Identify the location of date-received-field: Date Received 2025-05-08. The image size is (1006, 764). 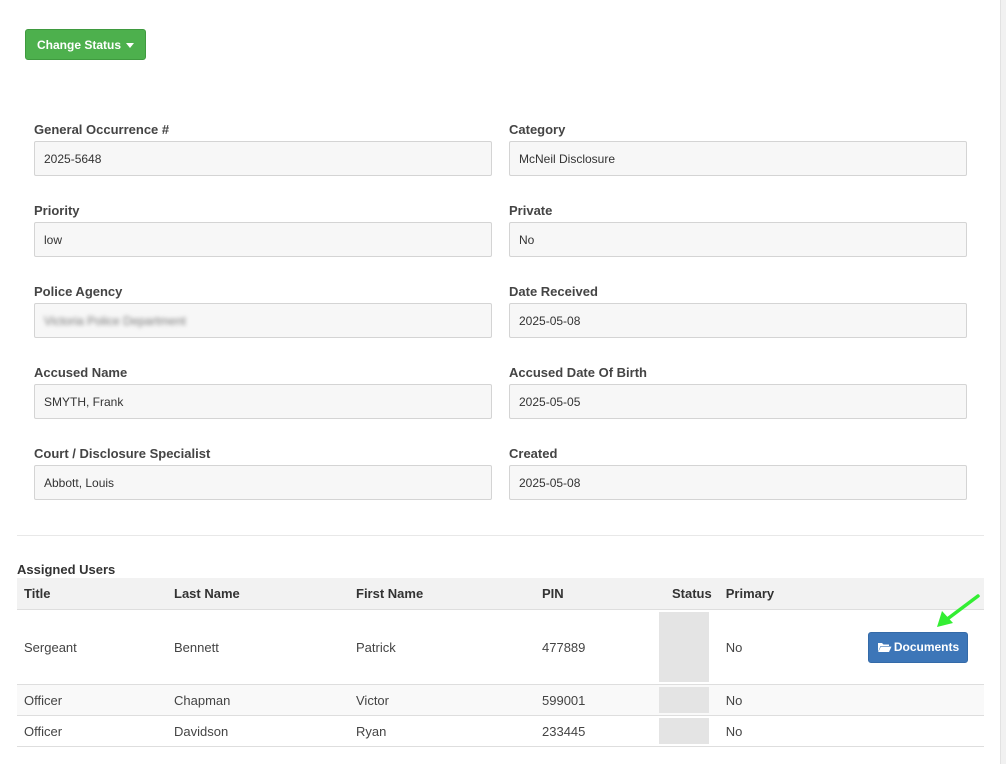
(738, 322).